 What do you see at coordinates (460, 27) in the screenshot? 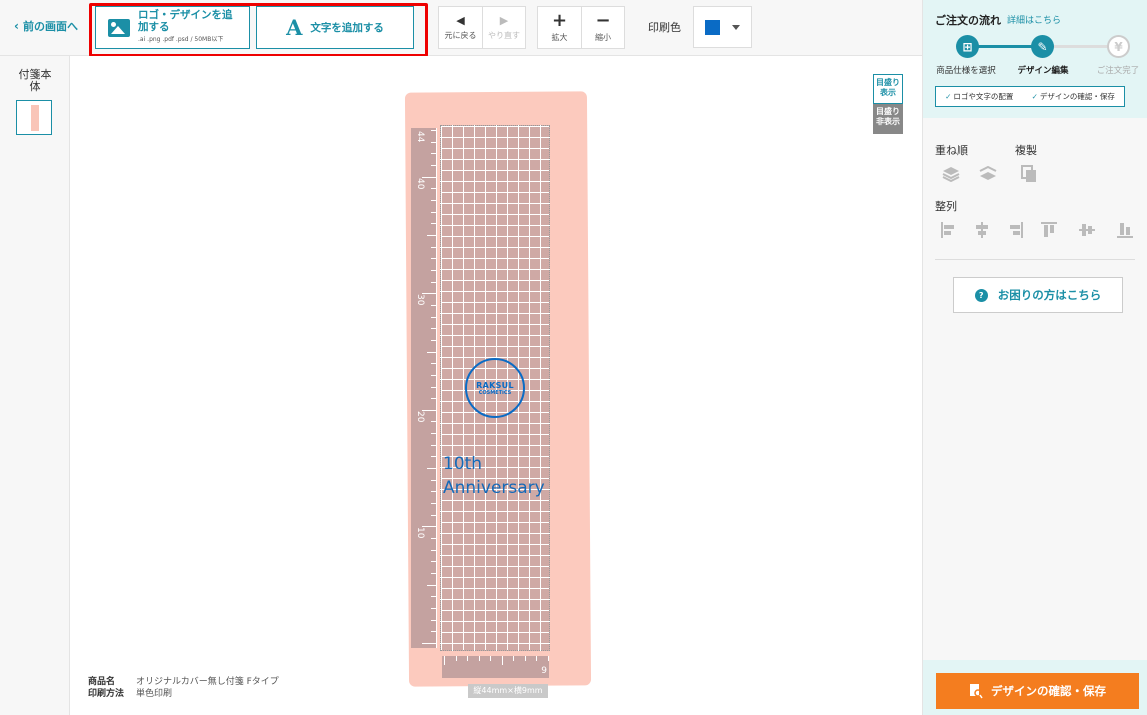
I see `undo-button: ◀ 元に戻る` at bounding box center [460, 27].